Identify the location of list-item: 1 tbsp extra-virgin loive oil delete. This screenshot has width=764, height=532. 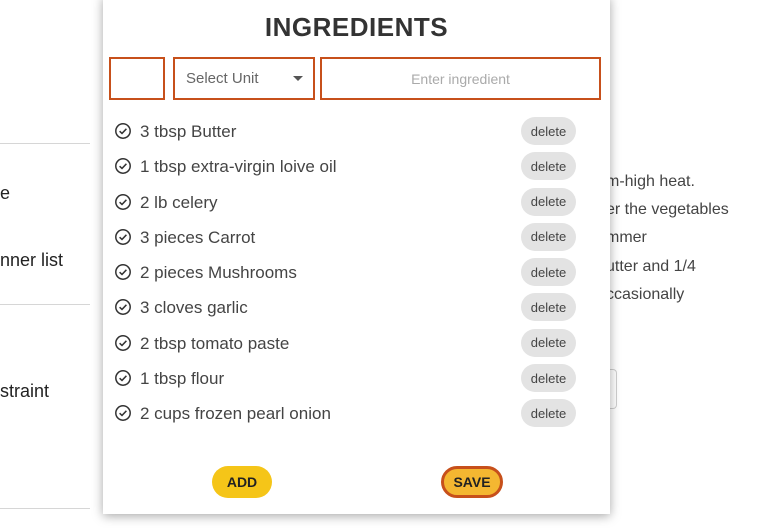
(356, 166).